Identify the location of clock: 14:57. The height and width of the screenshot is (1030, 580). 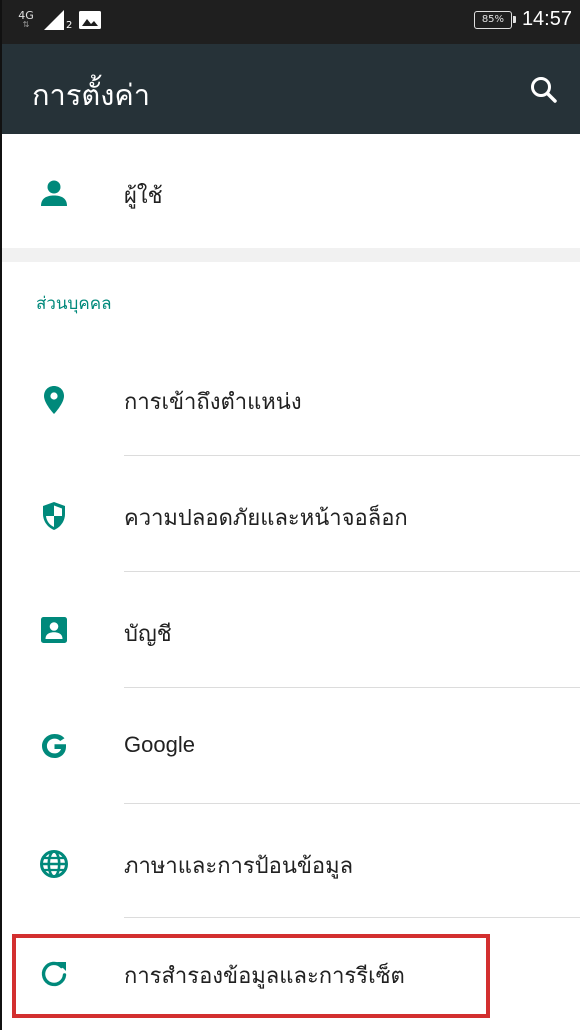
(546, 19).